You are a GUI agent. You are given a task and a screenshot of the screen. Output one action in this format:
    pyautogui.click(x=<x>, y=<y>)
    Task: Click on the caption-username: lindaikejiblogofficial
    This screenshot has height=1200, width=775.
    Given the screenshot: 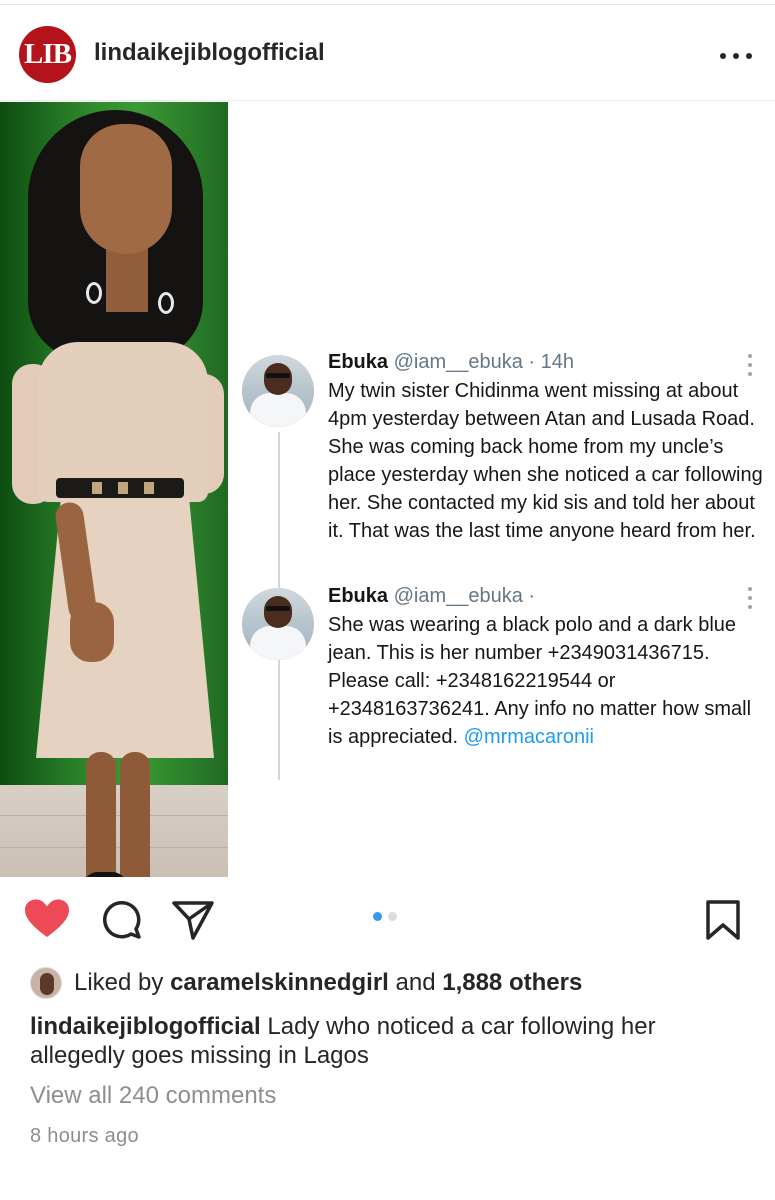 What is the action you would take?
    pyautogui.click(x=145, y=1026)
    